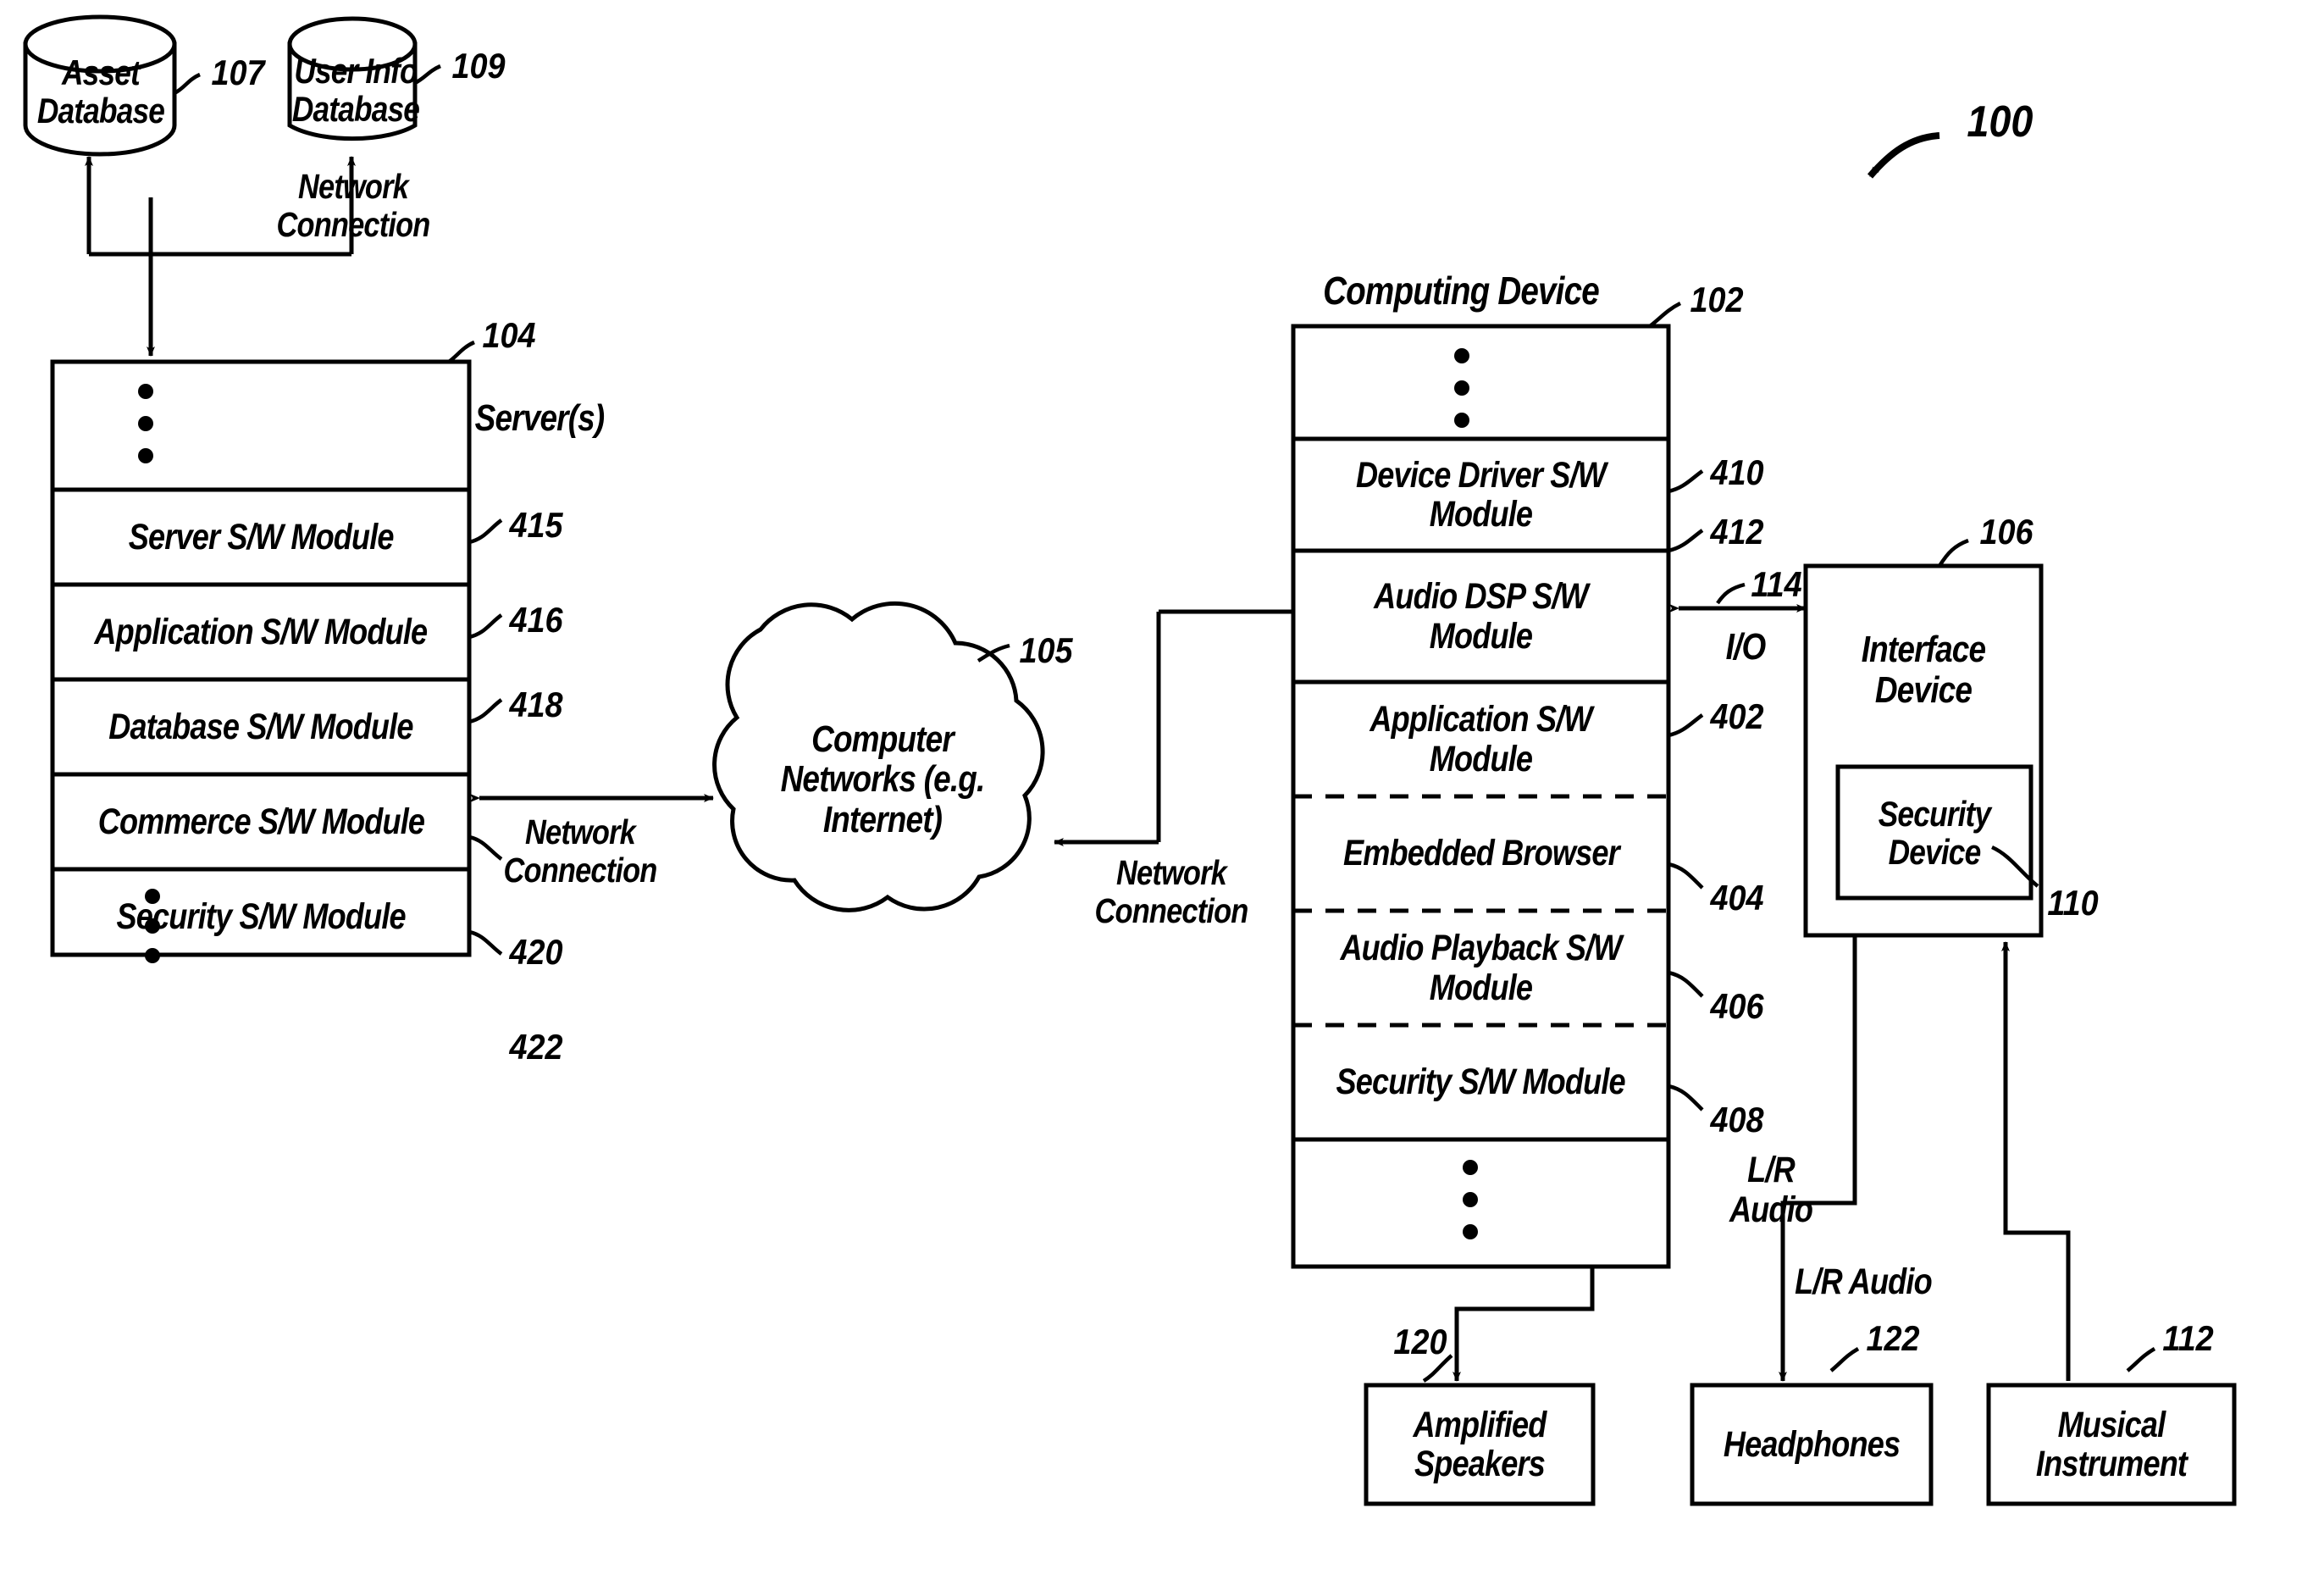 The image size is (2324, 1569). I want to click on ref-406: 406, so click(1737, 1006).